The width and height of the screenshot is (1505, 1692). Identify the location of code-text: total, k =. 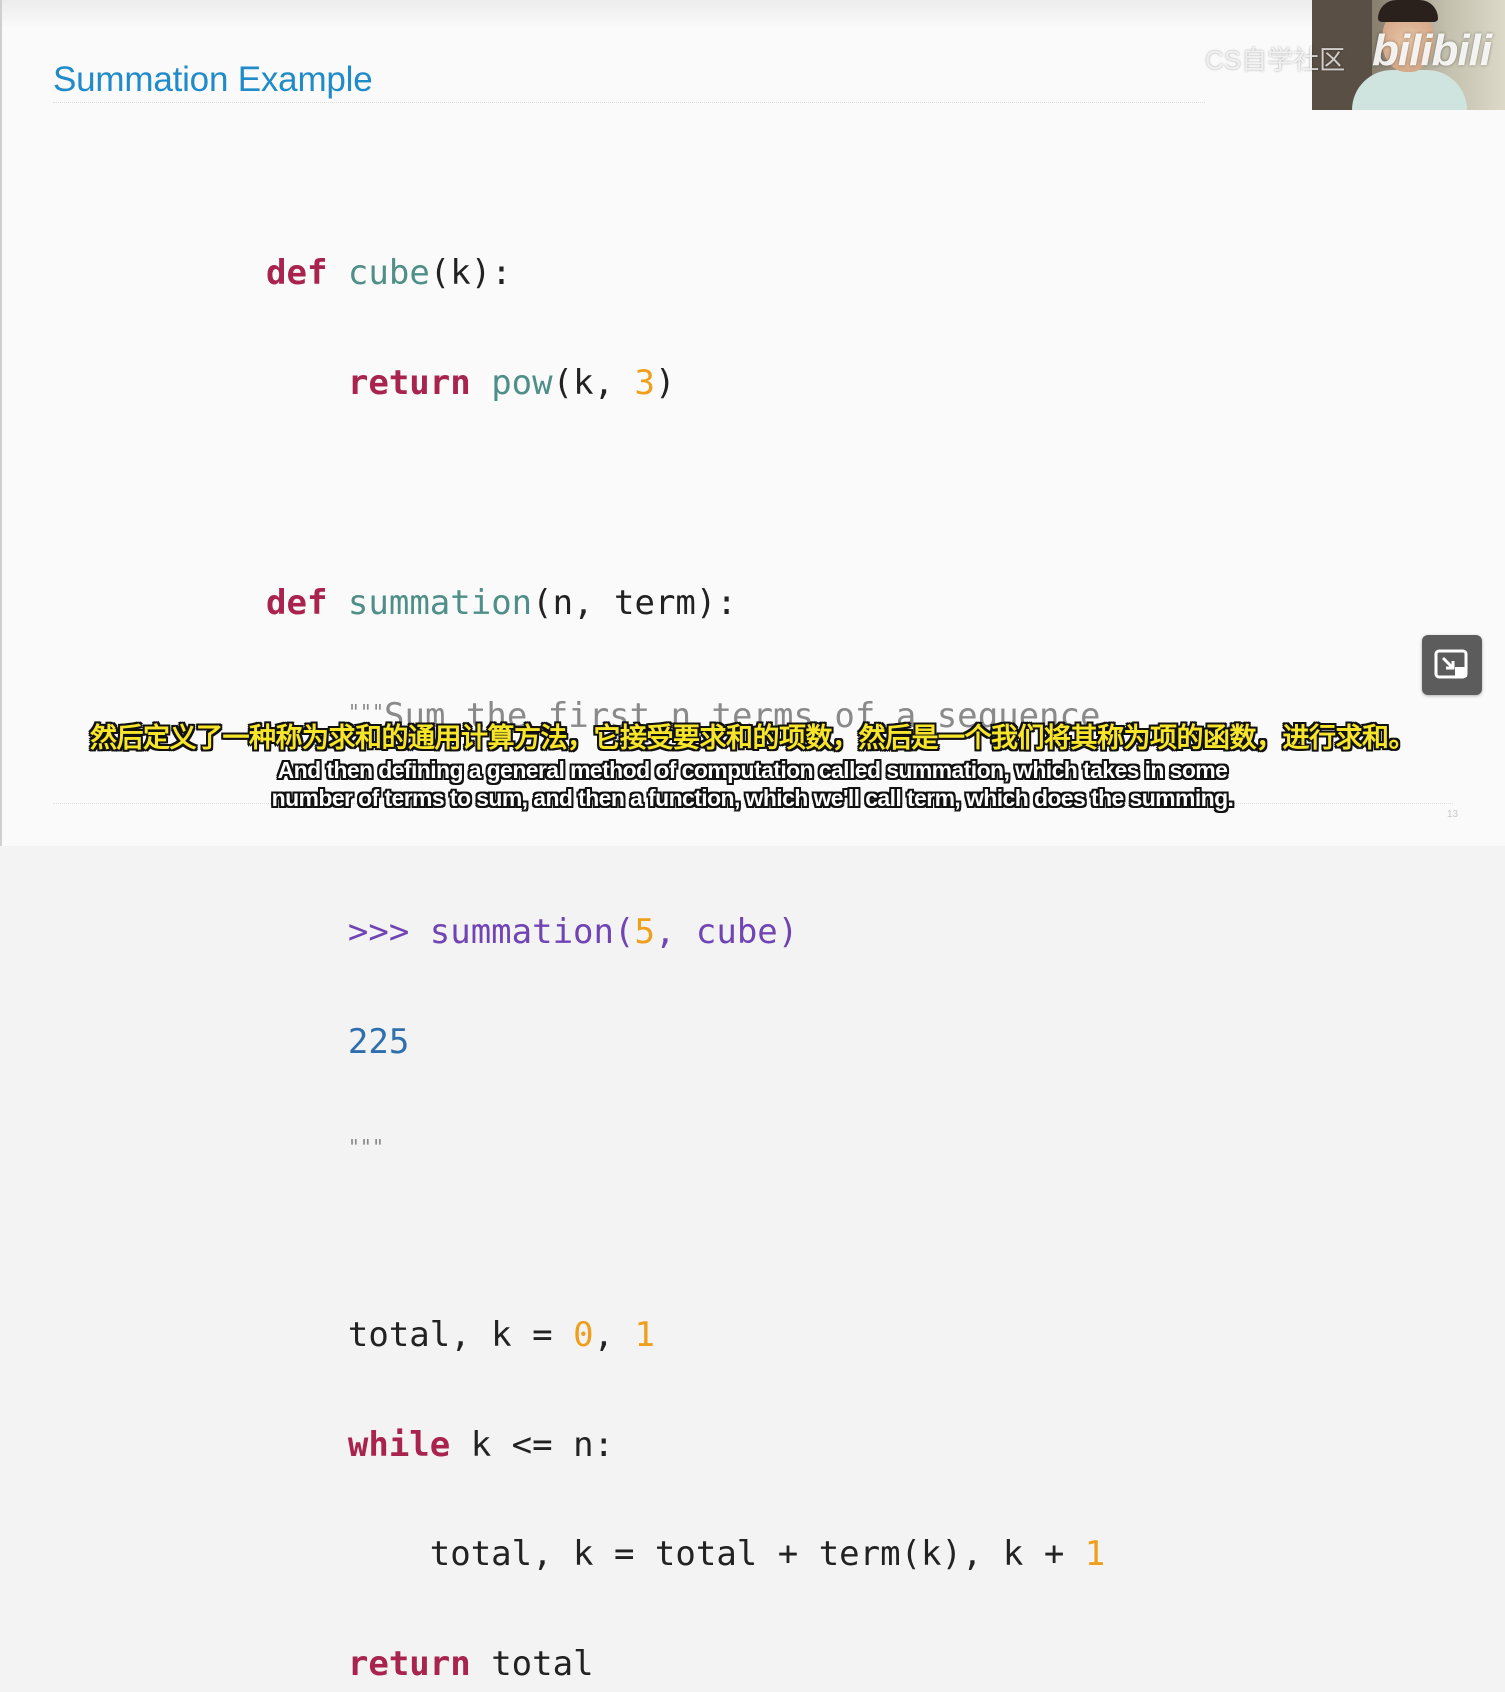
(460, 1334).